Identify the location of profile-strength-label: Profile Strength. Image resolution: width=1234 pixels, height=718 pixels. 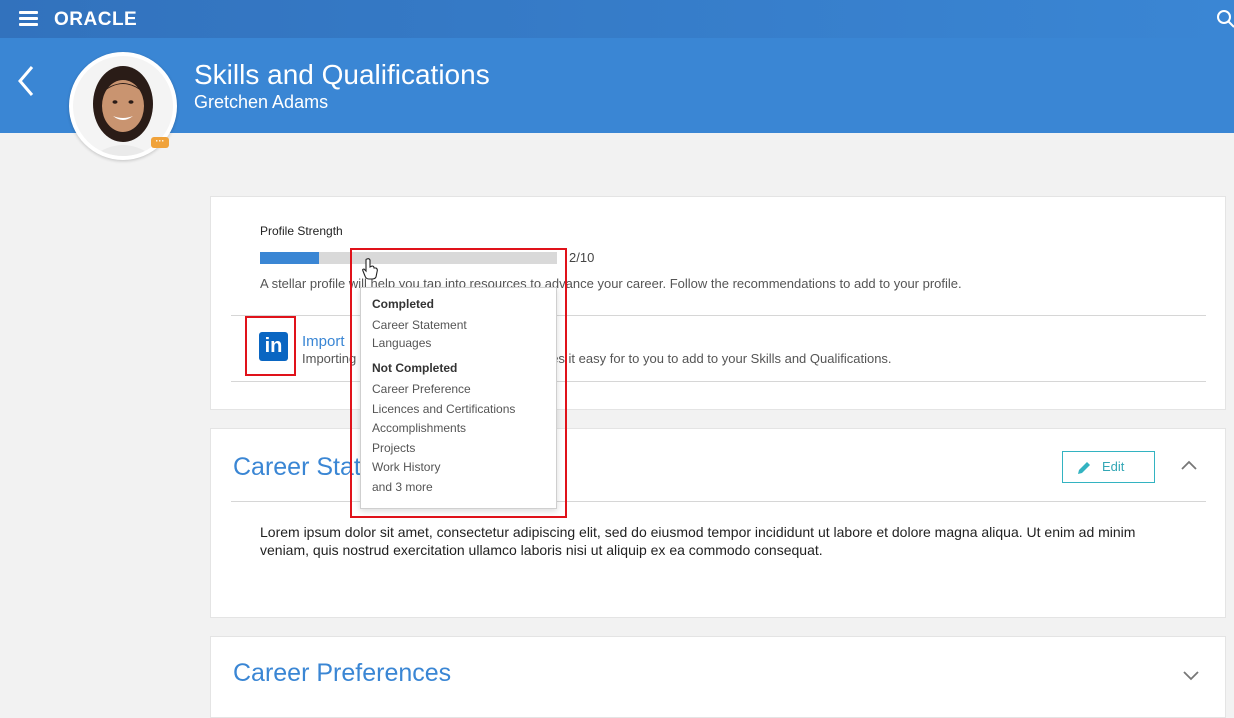
(301, 231).